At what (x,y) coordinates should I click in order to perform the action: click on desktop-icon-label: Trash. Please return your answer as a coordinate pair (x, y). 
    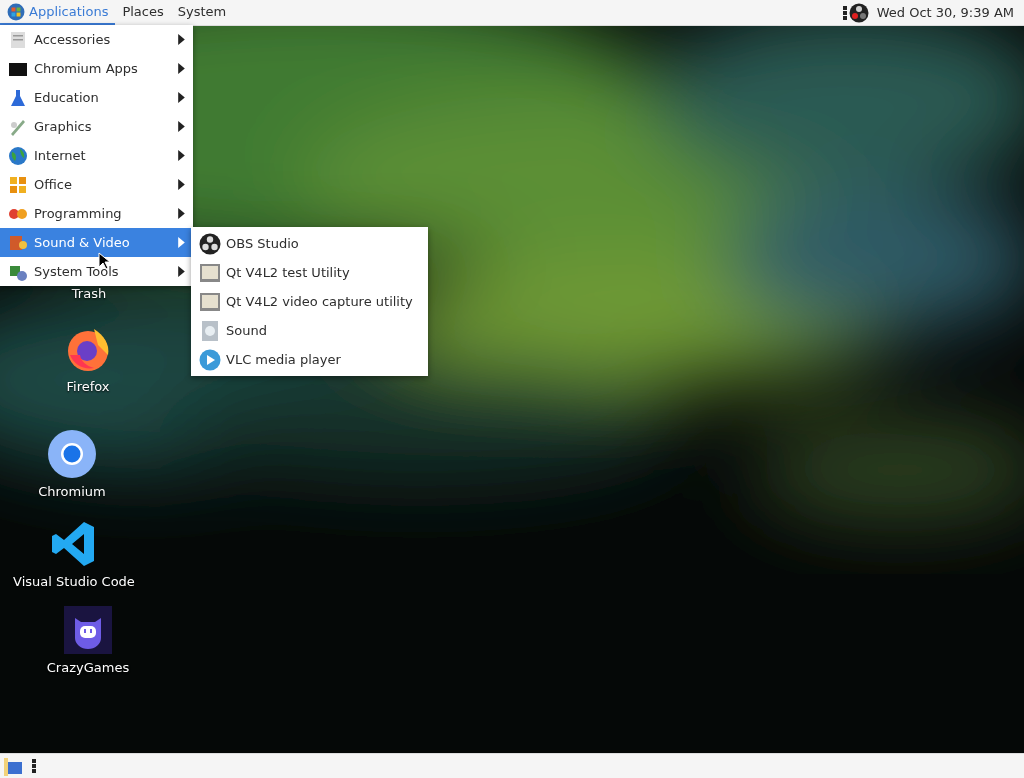
    Looking at the image, I should click on (89, 293).